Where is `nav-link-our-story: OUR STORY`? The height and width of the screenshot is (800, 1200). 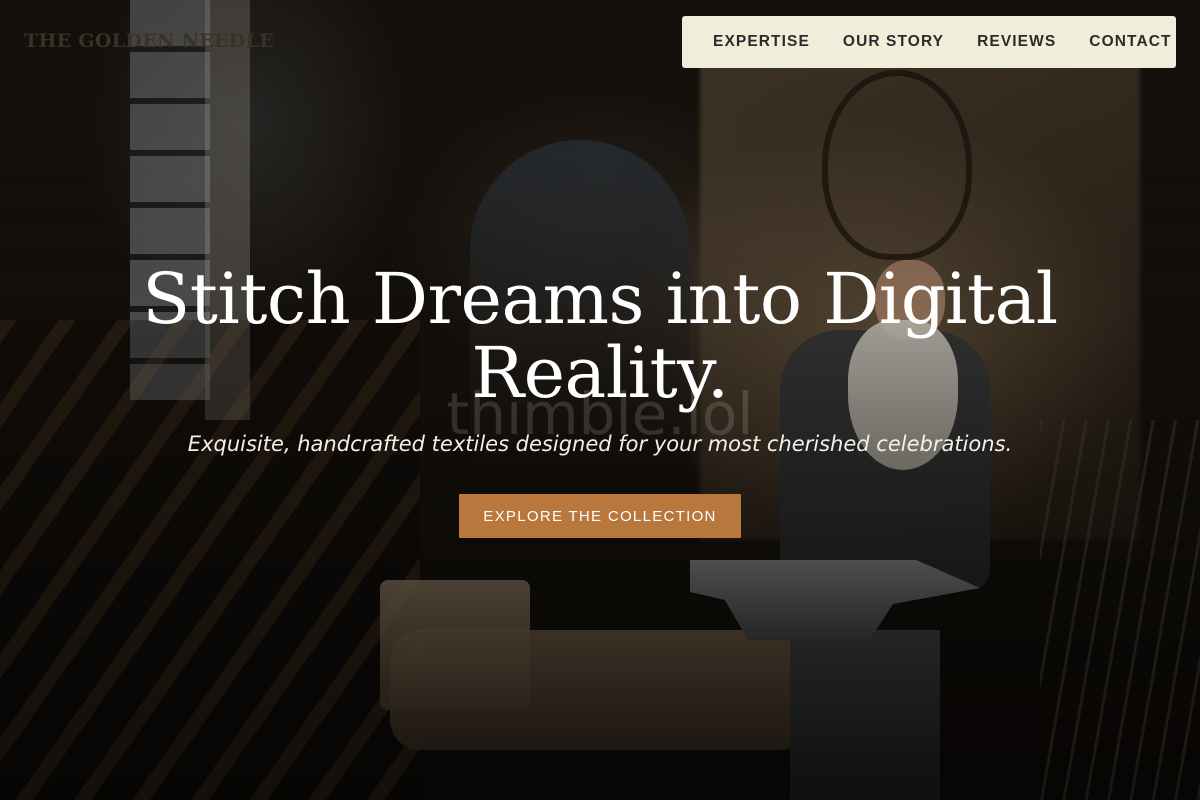 nav-link-our-story: OUR STORY is located at coordinates (893, 42).